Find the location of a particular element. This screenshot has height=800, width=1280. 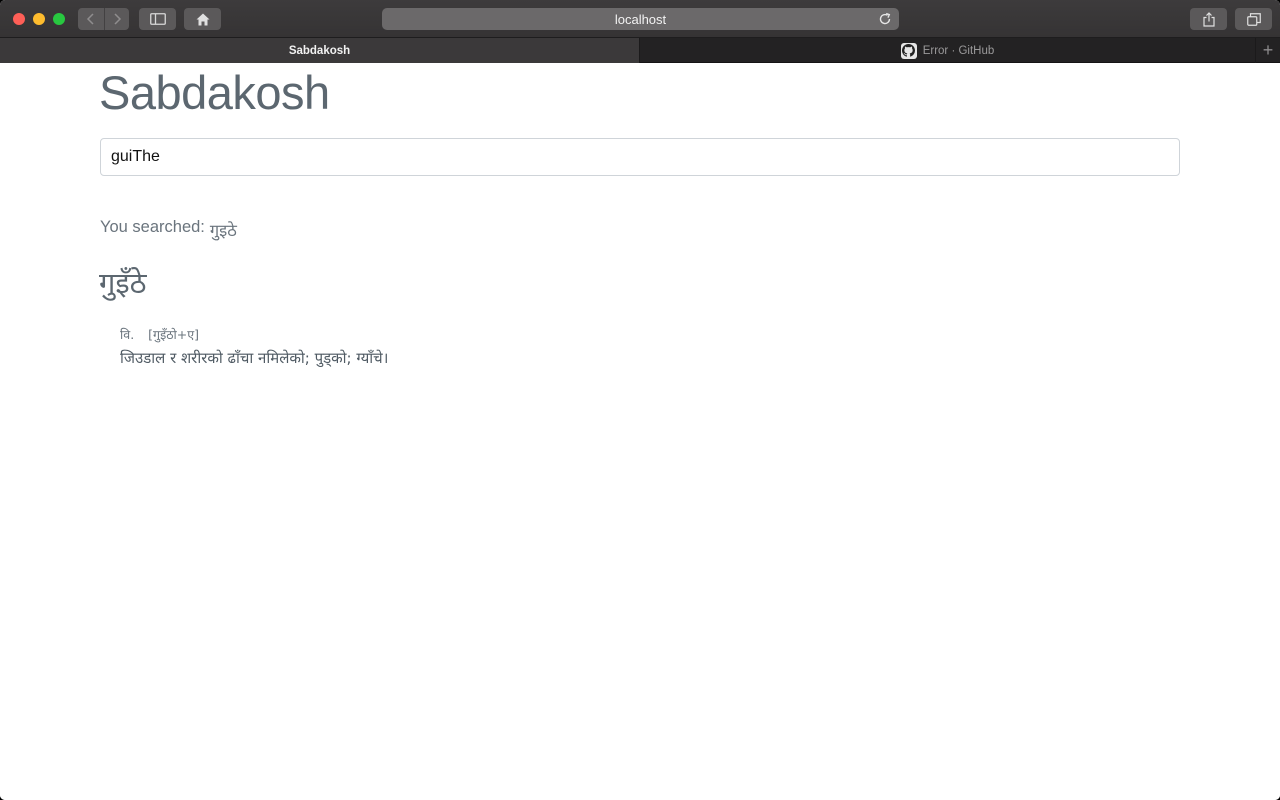

sidebar-toggle-button is located at coordinates (157, 19).